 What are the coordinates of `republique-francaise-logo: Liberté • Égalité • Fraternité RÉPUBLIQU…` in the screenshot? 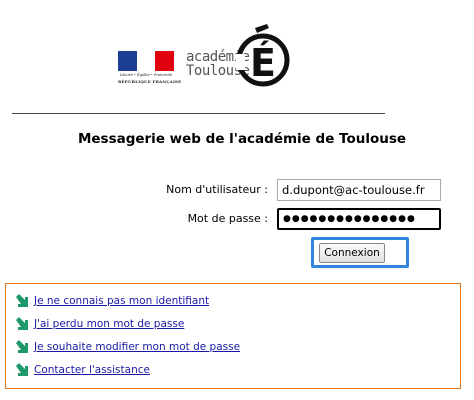 It's located at (150, 70).